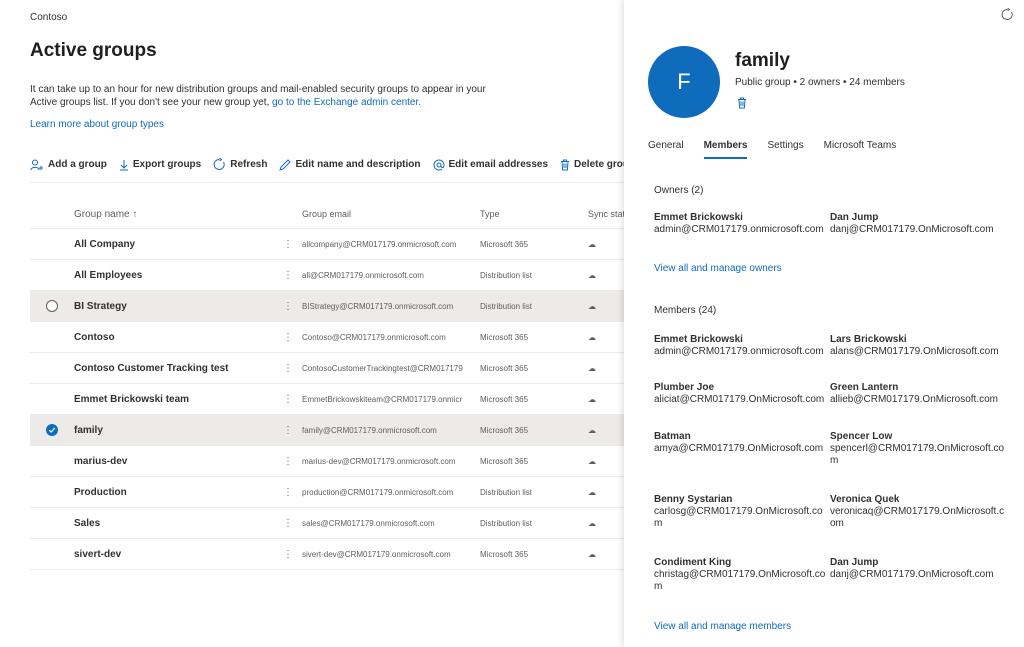 The width and height of the screenshot is (1024, 647). Describe the element at coordinates (240, 164) in the screenshot. I see `refresh-button: Refresh` at that location.